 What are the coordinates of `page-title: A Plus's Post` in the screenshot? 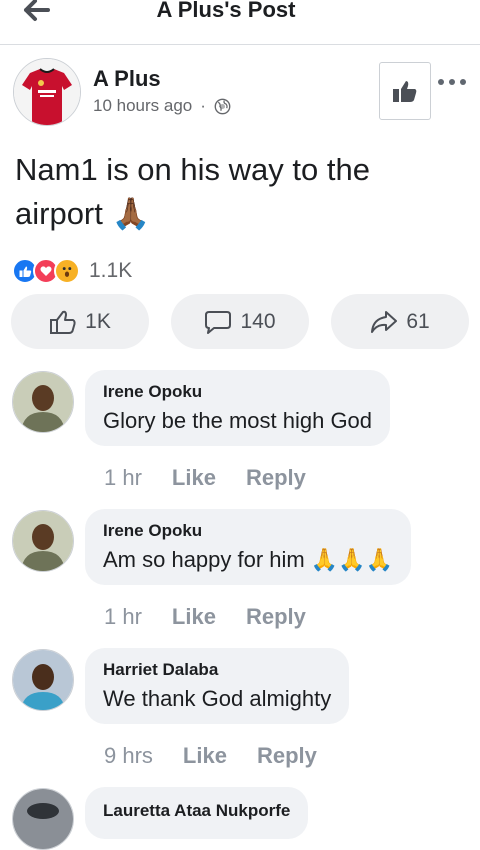 It's located at (226, 11).